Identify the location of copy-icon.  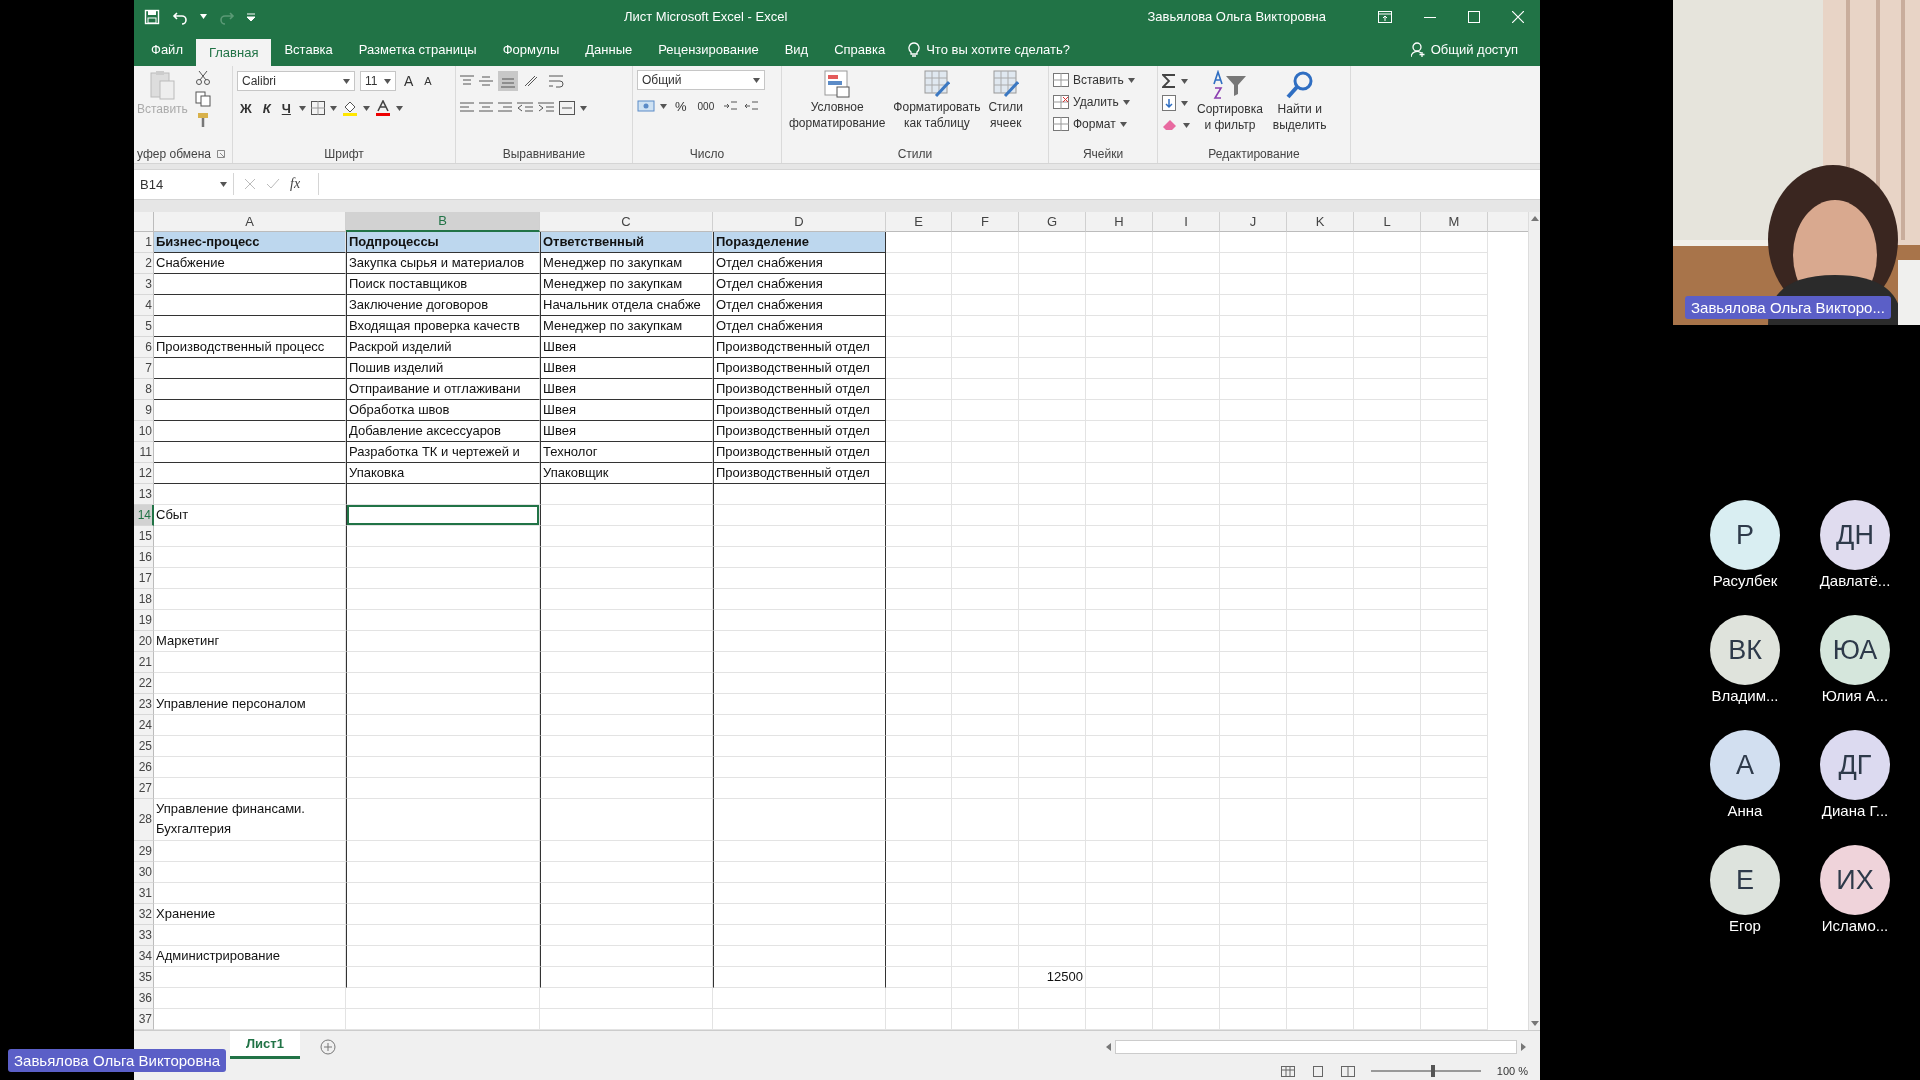
(202, 99).